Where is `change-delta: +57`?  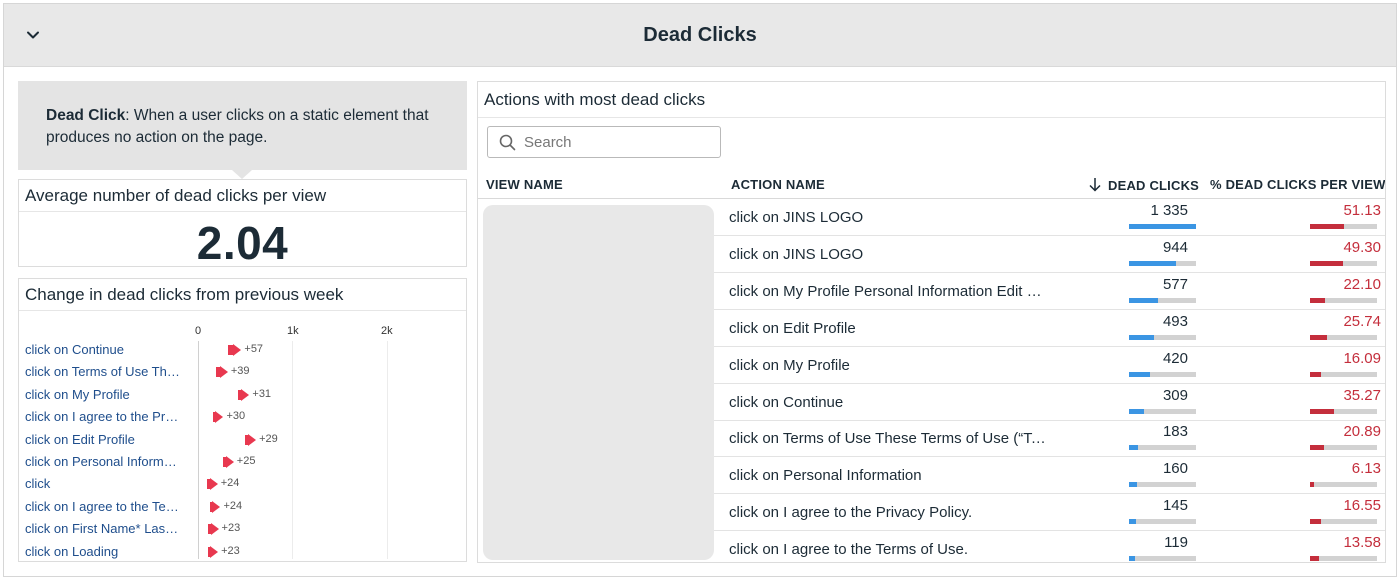
change-delta: +57 is located at coordinates (254, 349).